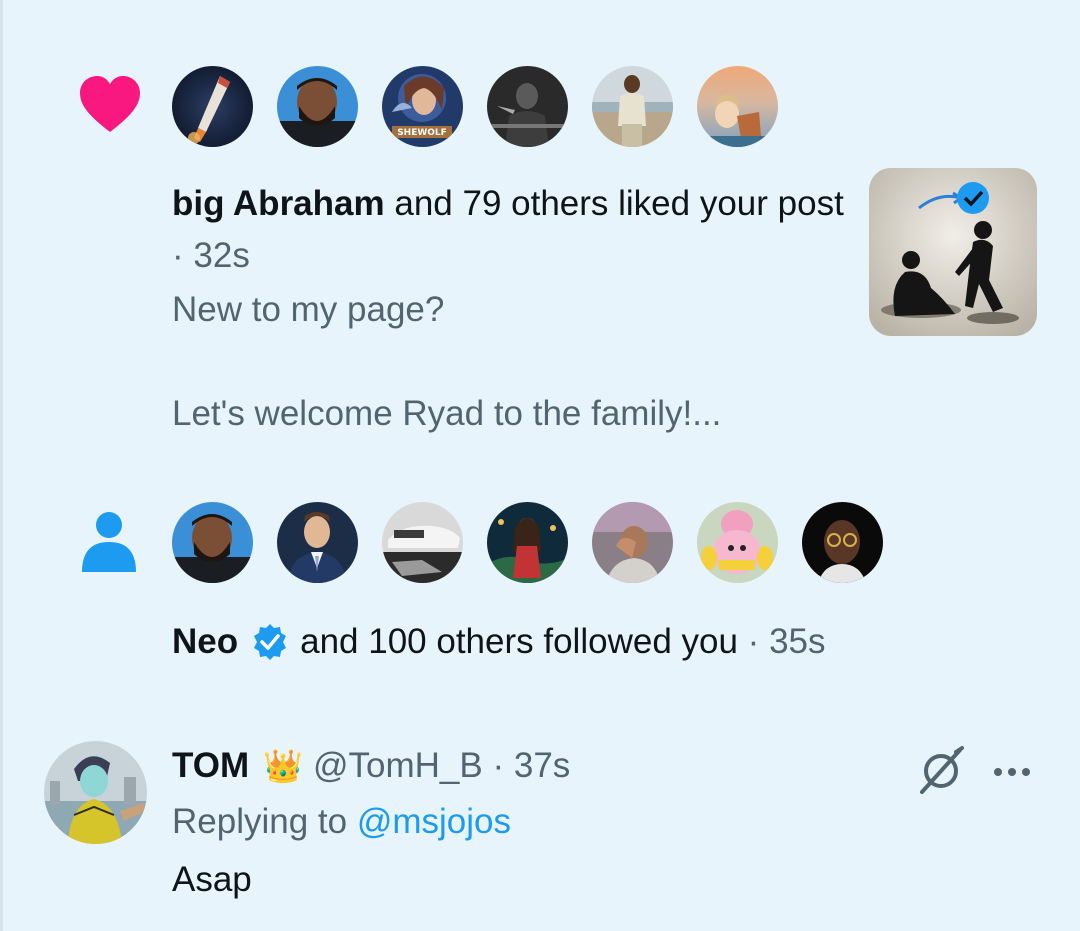 Image resolution: width=1080 pixels, height=931 pixels. What do you see at coordinates (308, 309) in the screenshot?
I see `preview-line: New to my page?` at bounding box center [308, 309].